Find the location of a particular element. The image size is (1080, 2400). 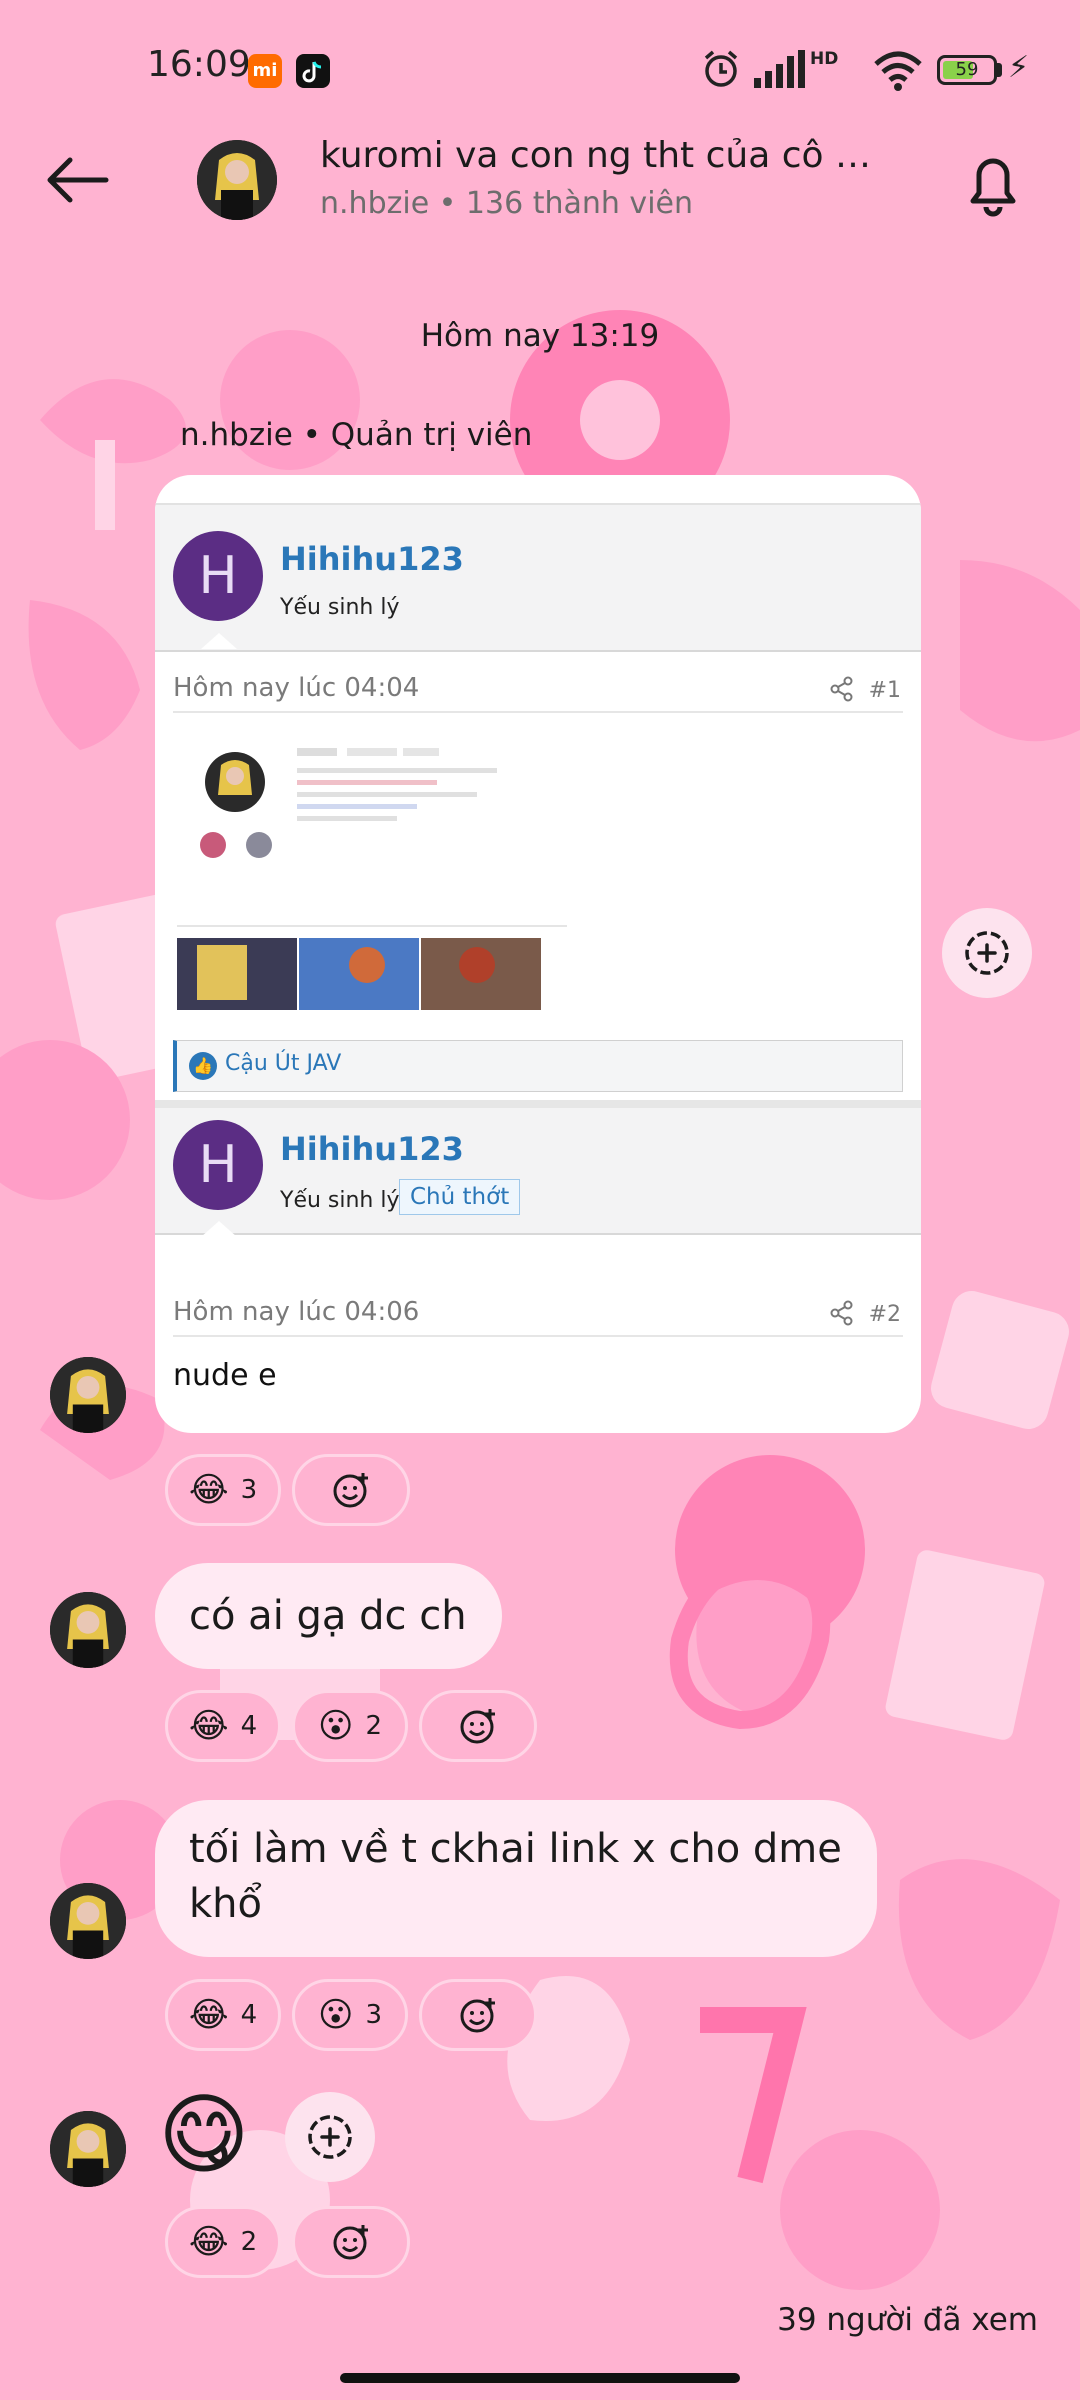

status-bar: 16:09 mi HD 59 ⚡ is located at coordinates (540, 70).